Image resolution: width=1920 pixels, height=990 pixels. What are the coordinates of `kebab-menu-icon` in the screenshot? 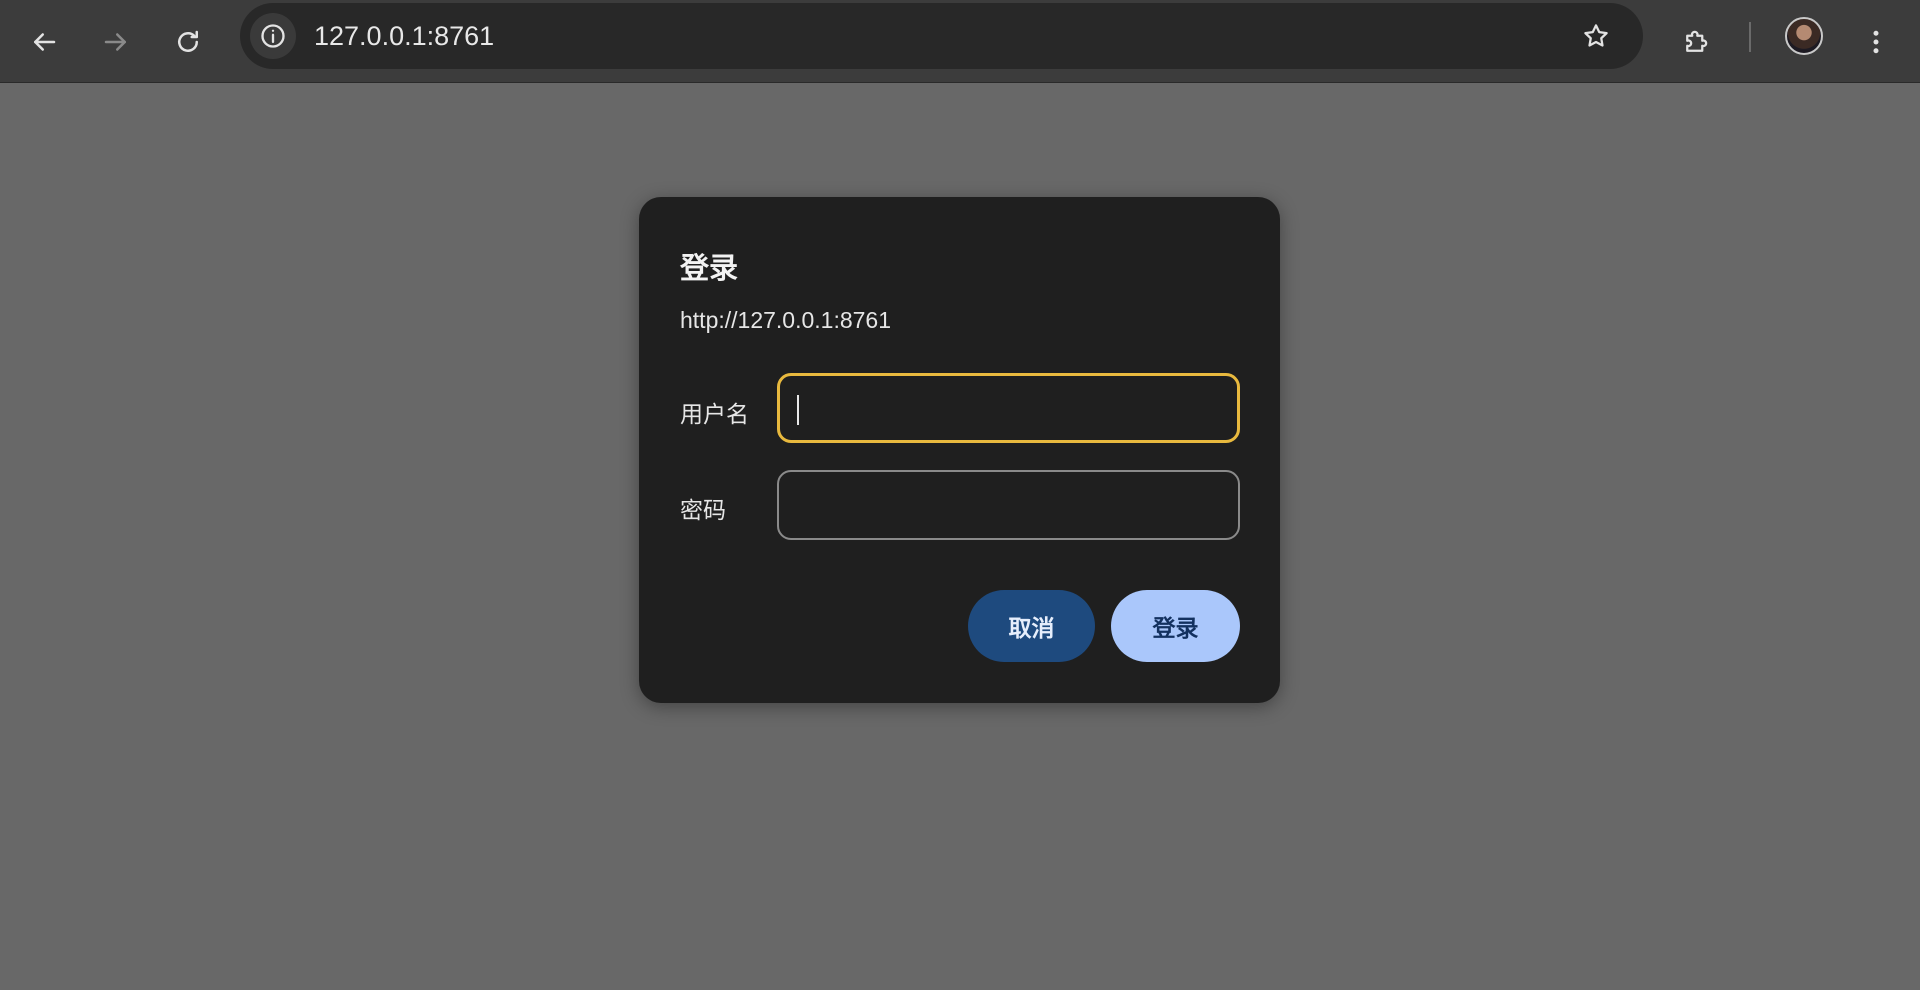 It's located at (1876, 42).